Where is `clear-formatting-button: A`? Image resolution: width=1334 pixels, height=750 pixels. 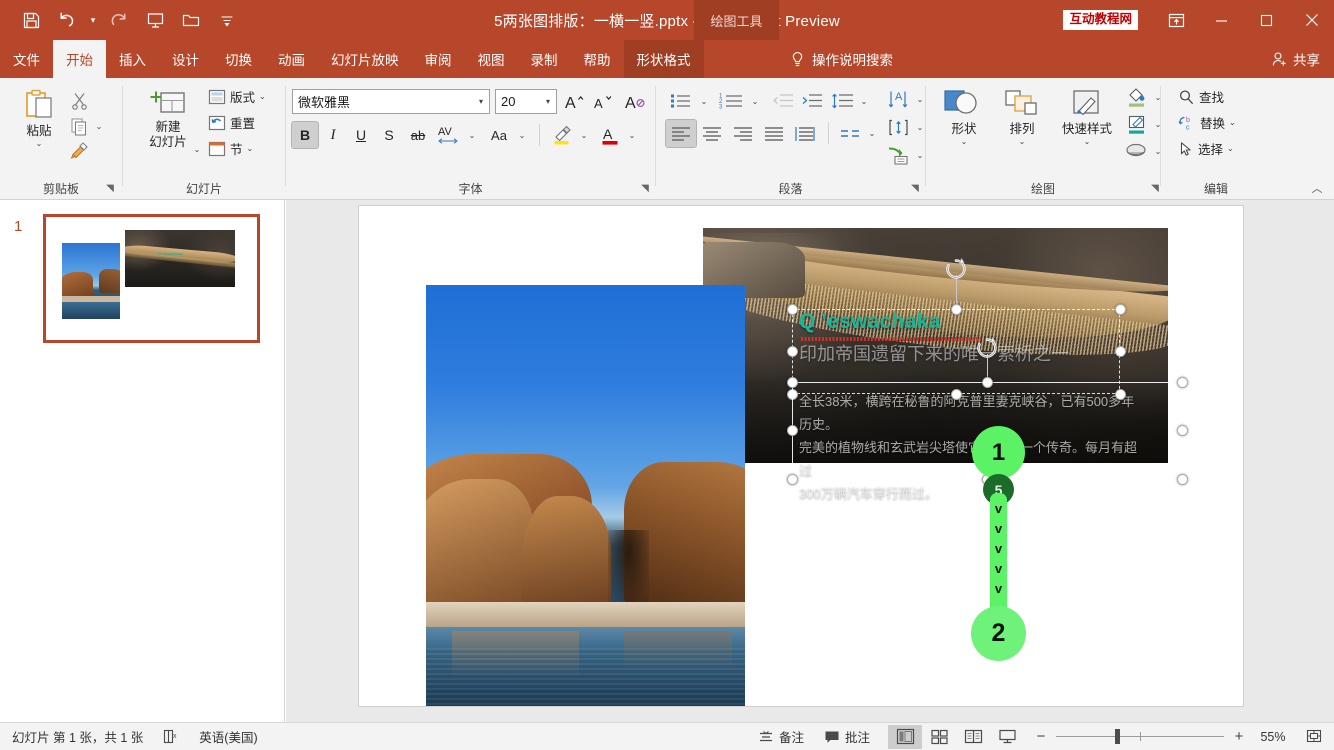 clear-formatting-button: A is located at coordinates (635, 101).